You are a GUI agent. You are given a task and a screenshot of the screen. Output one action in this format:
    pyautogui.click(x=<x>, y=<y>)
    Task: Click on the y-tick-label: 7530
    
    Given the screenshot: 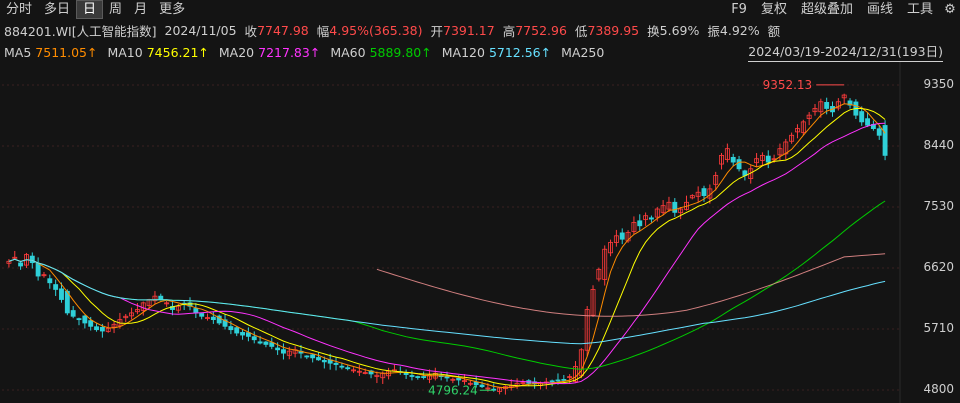 What is the action you would take?
    pyautogui.click(x=938, y=206)
    